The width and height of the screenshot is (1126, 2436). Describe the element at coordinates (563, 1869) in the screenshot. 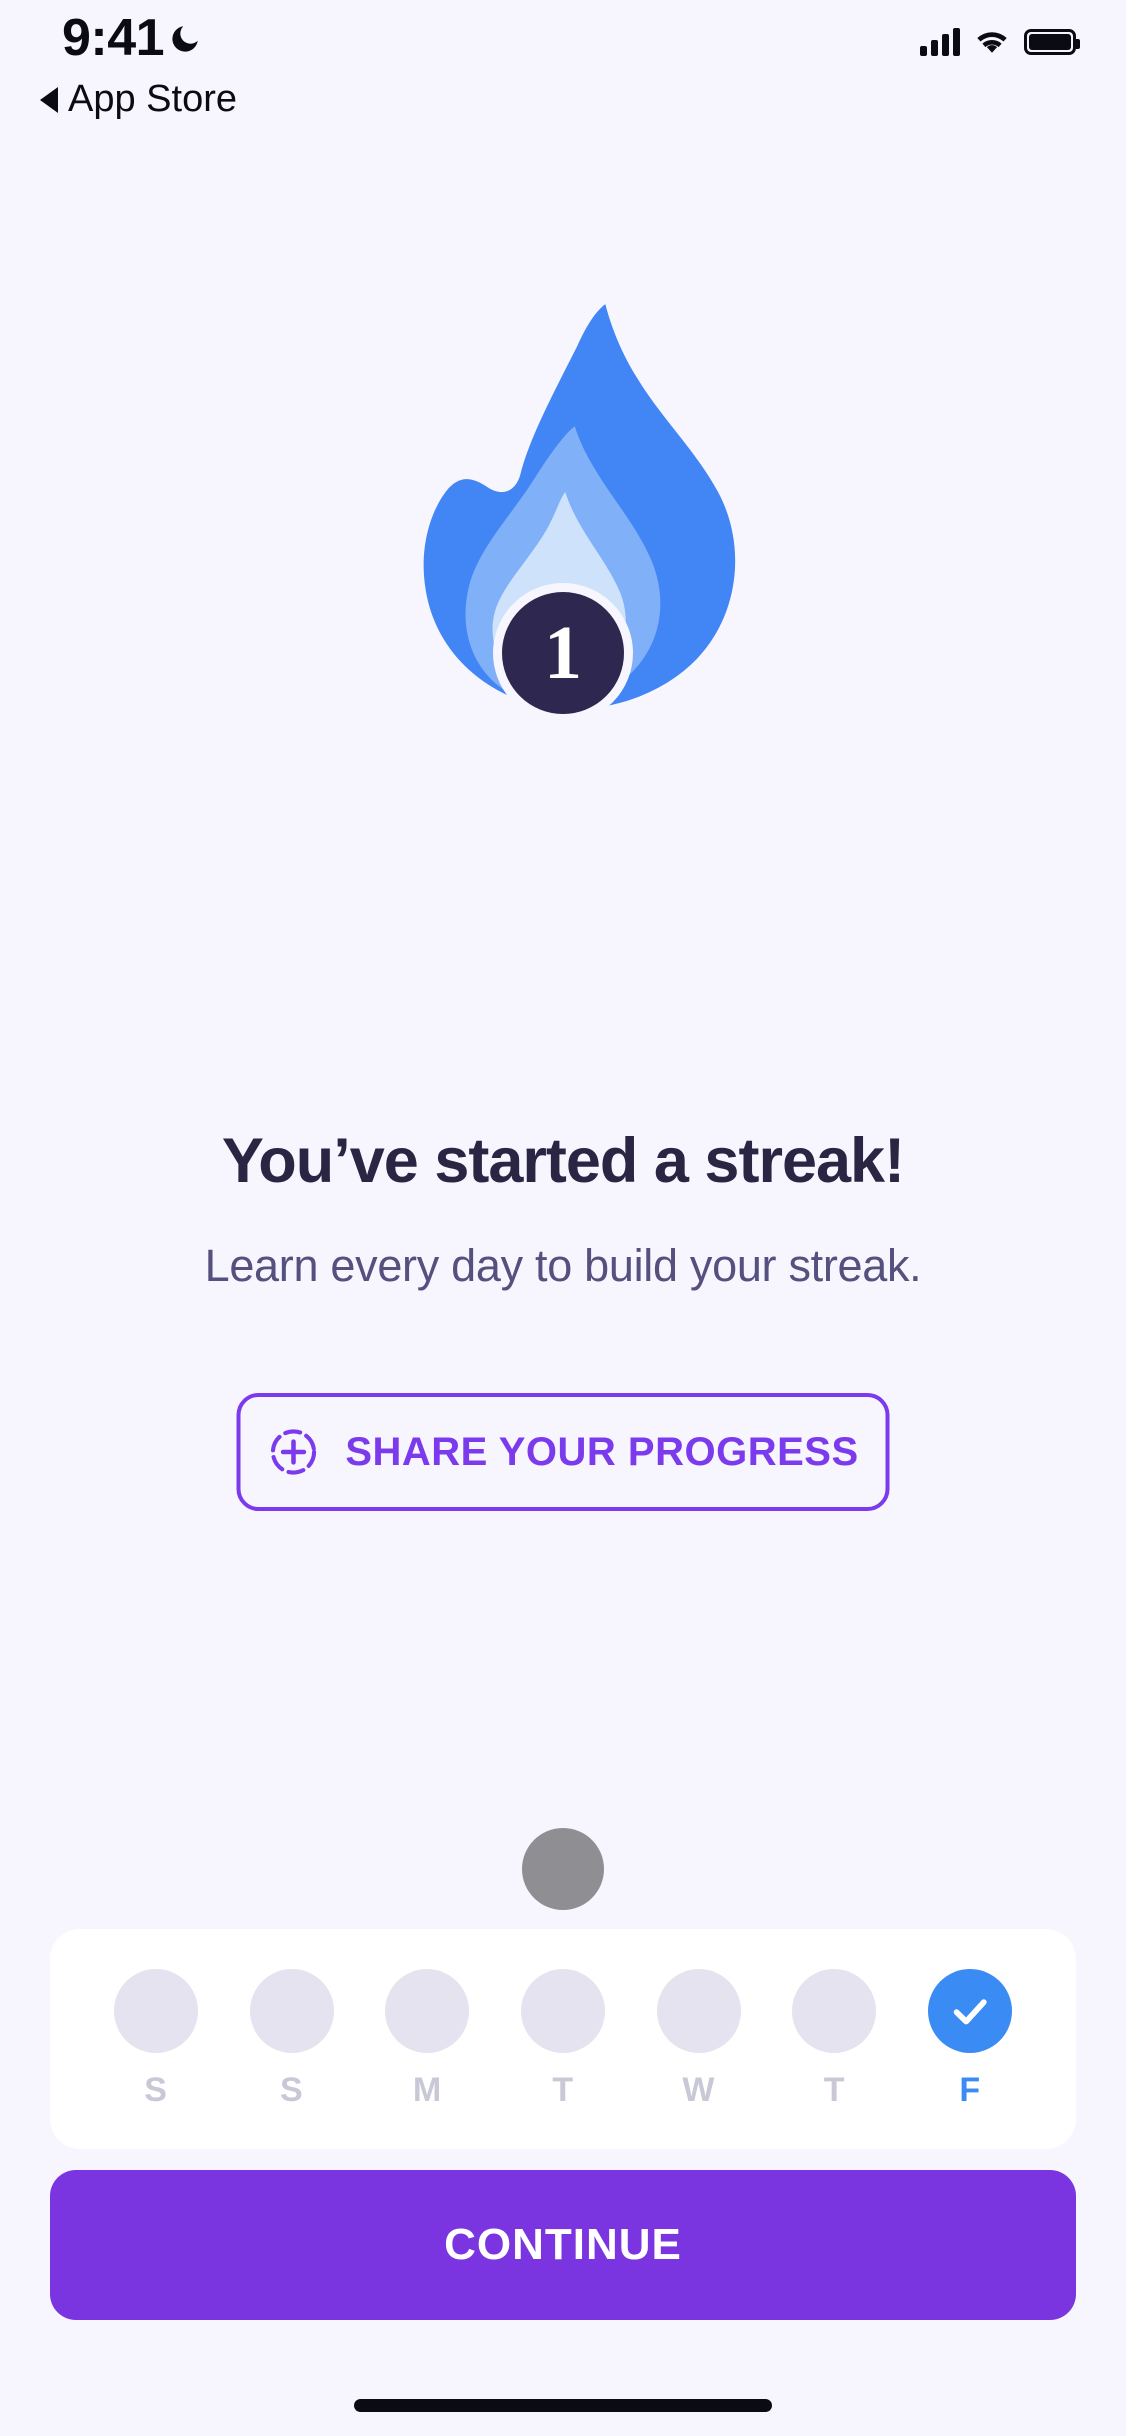

I see `gray-circle-placeholder` at that location.